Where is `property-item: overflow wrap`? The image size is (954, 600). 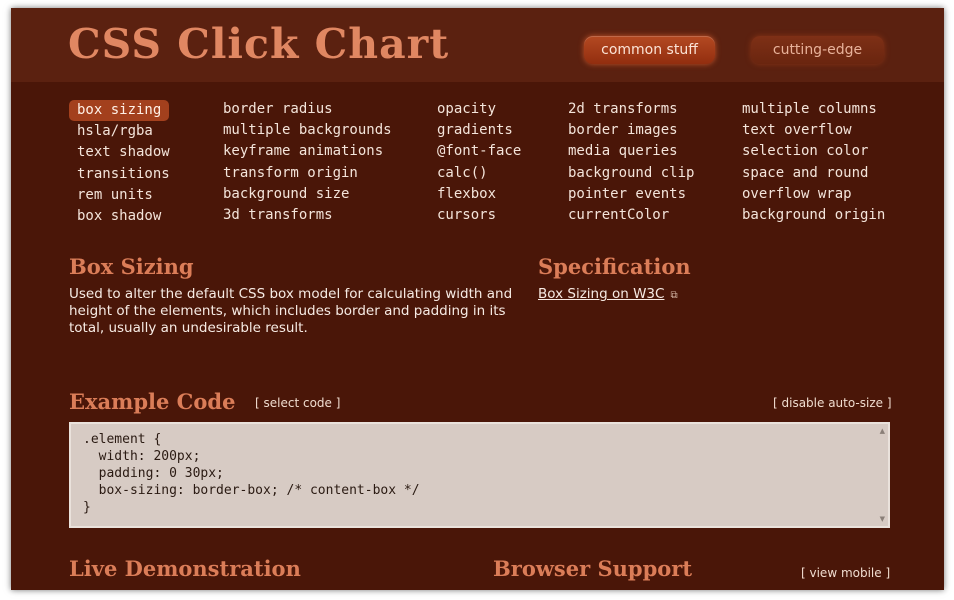 property-item: overflow wrap is located at coordinates (813, 194).